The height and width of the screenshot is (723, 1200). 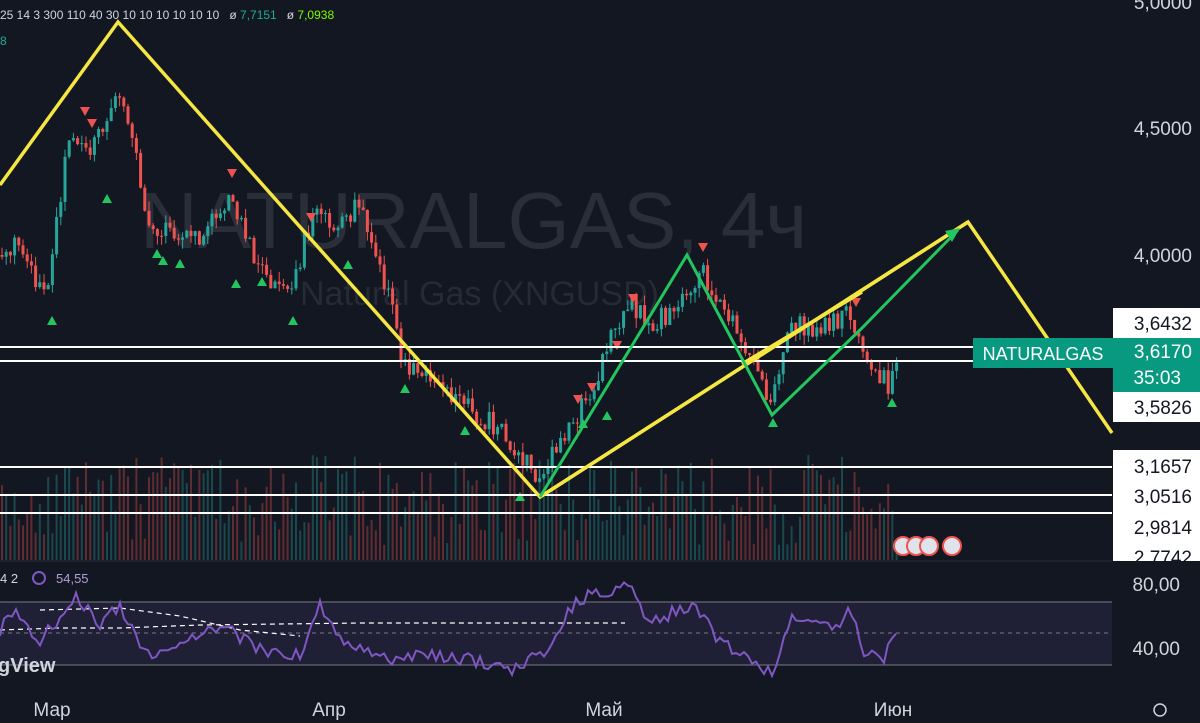 What do you see at coordinates (927, 546) in the screenshot?
I see `event-flags` at bounding box center [927, 546].